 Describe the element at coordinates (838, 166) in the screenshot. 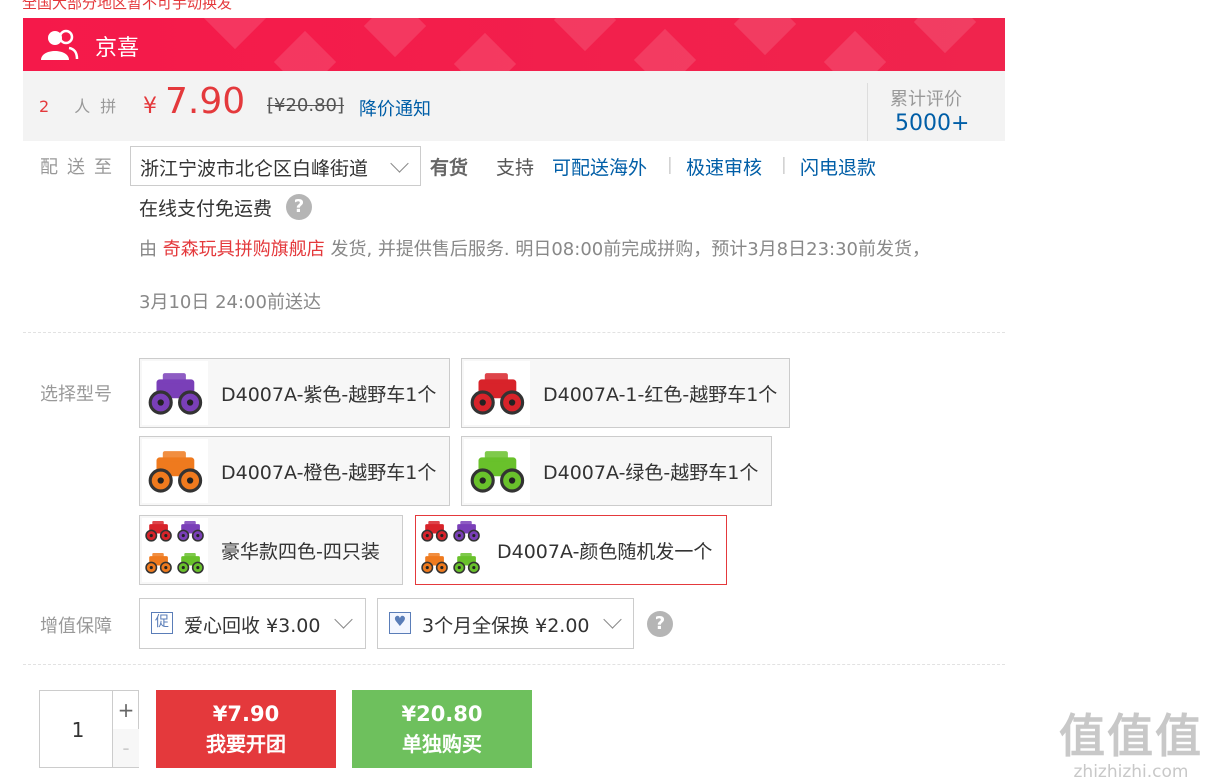

I see `service-flash-refund: 闪电退款` at that location.